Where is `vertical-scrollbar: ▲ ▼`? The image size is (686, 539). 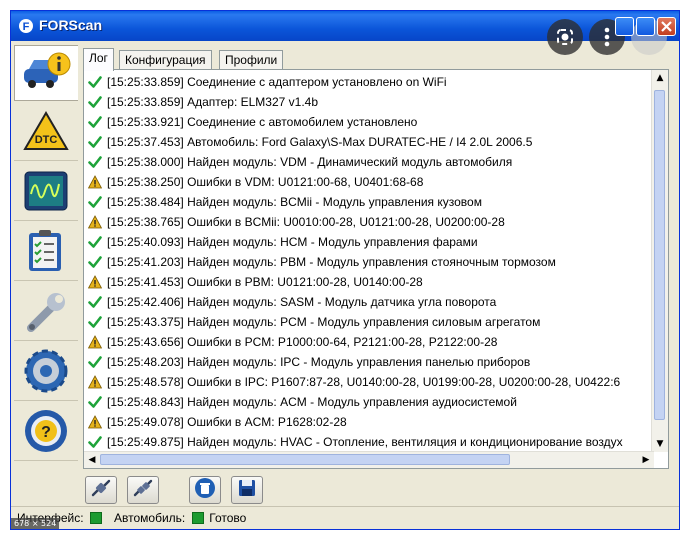 vertical-scrollbar: ▲ ▼ is located at coordinates (659, 261).